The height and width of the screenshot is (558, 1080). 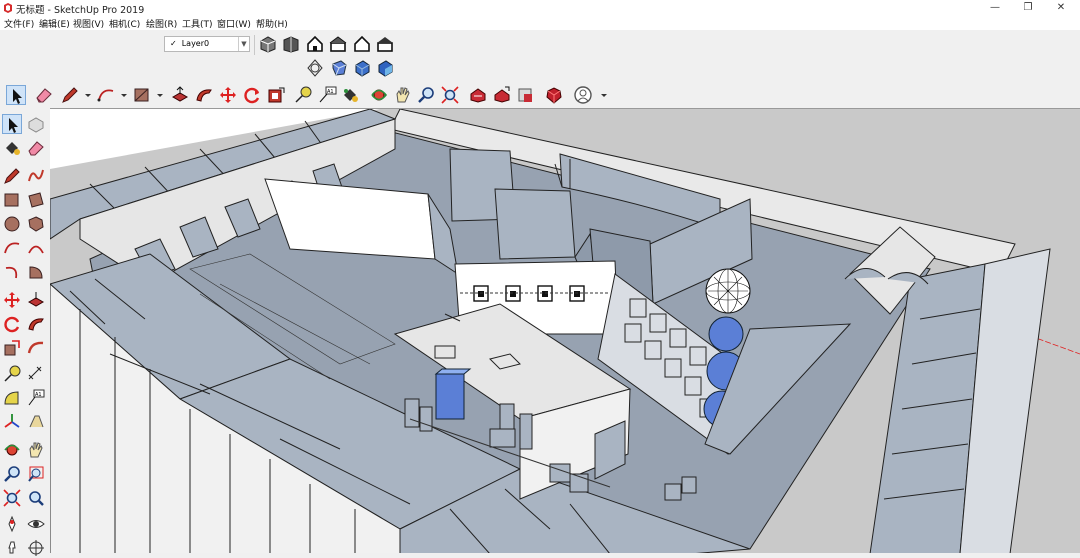 What do you see at coordinates (36, 498) in the screenshot?
I see `previous-view-icon` at bounding box center [36, 498].